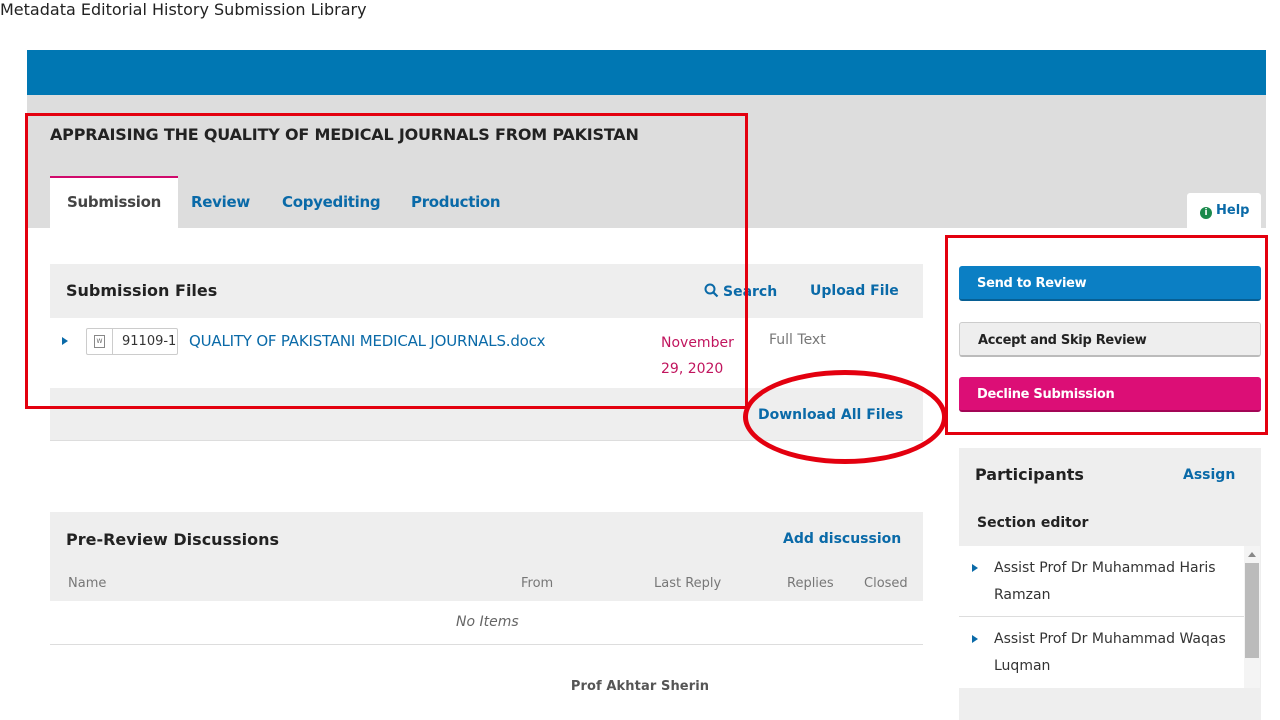  What do you see at coordinates (1101, 616) in the screenshot?
I see `divider` at bounding box center [1101, 616].